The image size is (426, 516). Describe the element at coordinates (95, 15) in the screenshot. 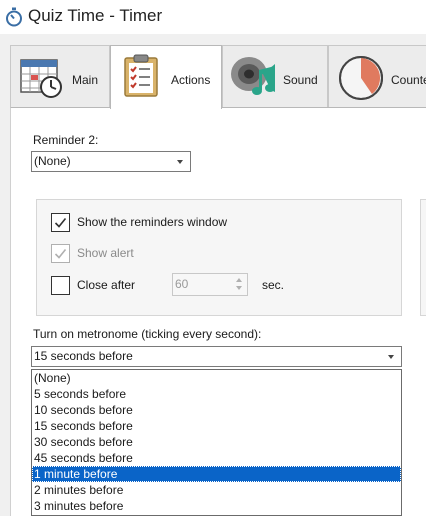

I see `window-title: Quiz Time - Timer` at that location.